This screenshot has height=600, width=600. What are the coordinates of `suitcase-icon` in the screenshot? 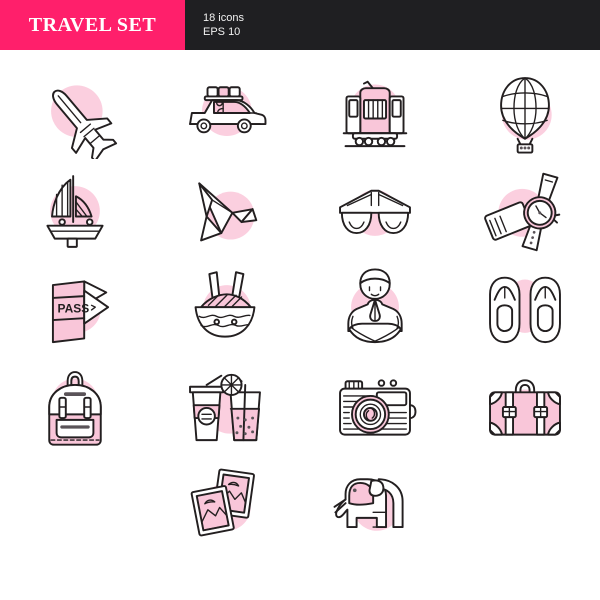 It's located at (525, 407).